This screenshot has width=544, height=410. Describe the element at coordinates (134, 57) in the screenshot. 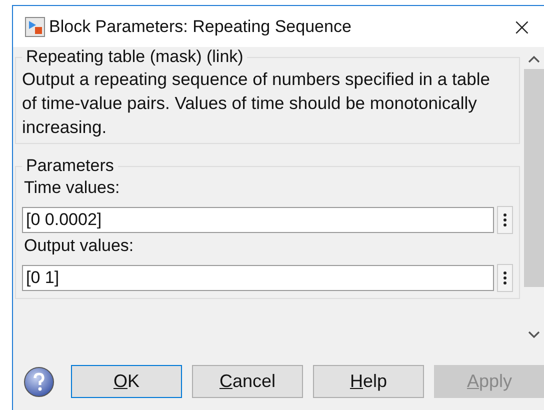

I see `panel-title: Repeating table (mask) (link)` at that location.